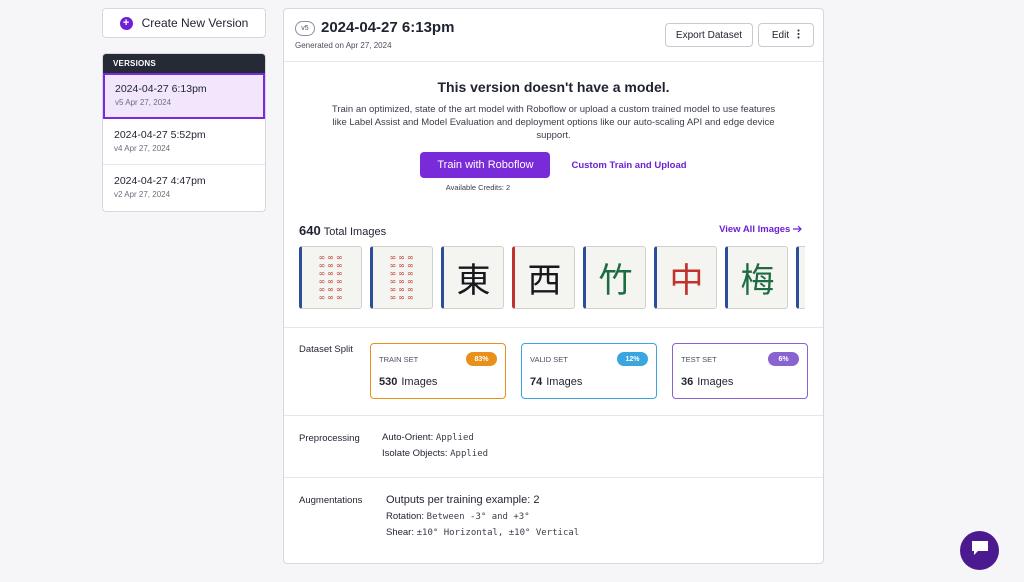 Image resolution: width=1024 pixels, height=582 pixels. Describe the element at coordinates (126, 23) in the screenshot. I see `plus-icon: +` at that location.